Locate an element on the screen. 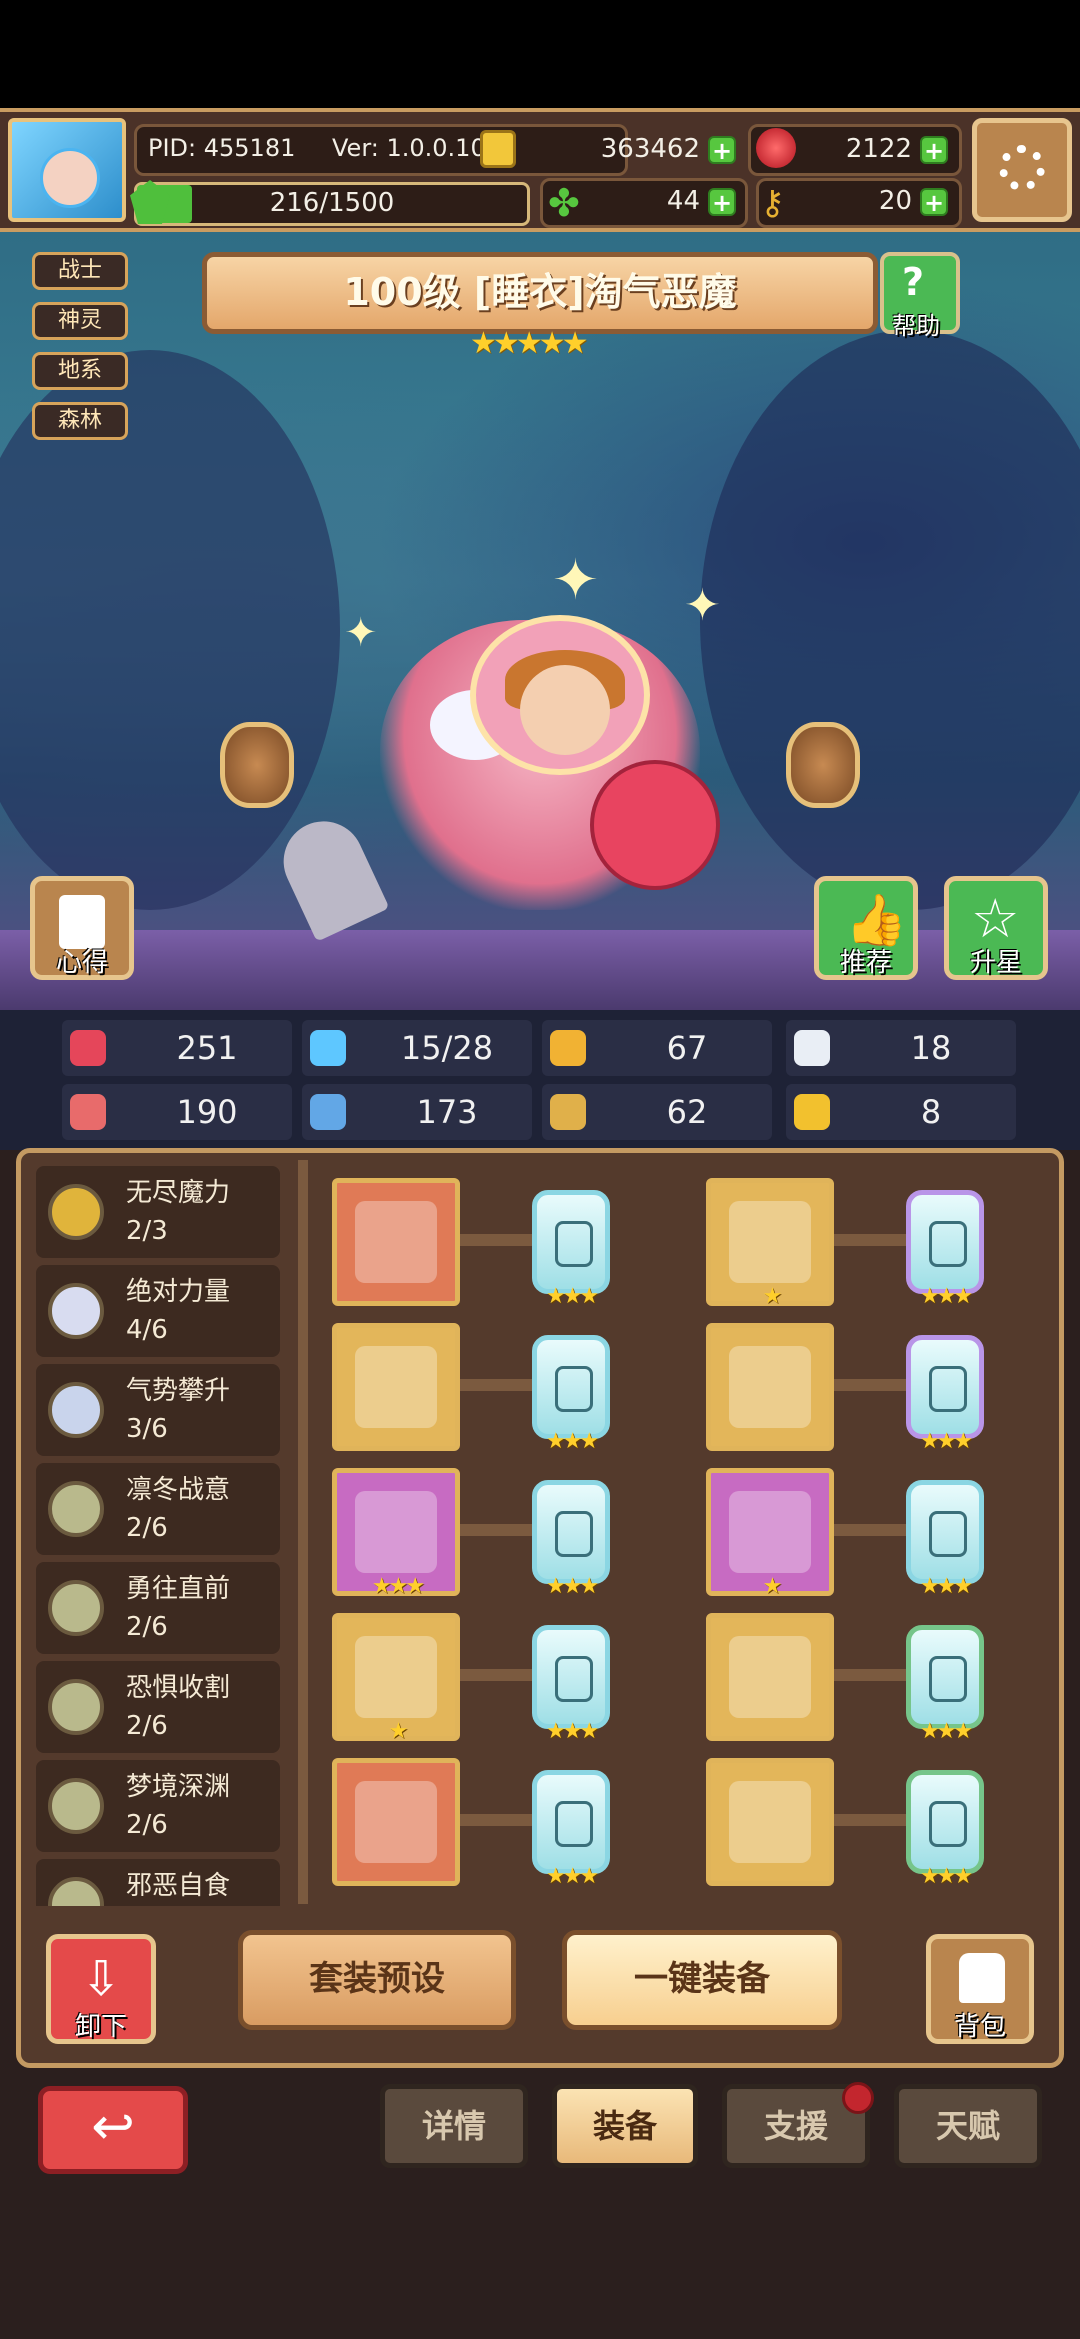 The image size is (1080, 2339). set-preset-button: 套装预设 is located at coordinates (377, 1980).